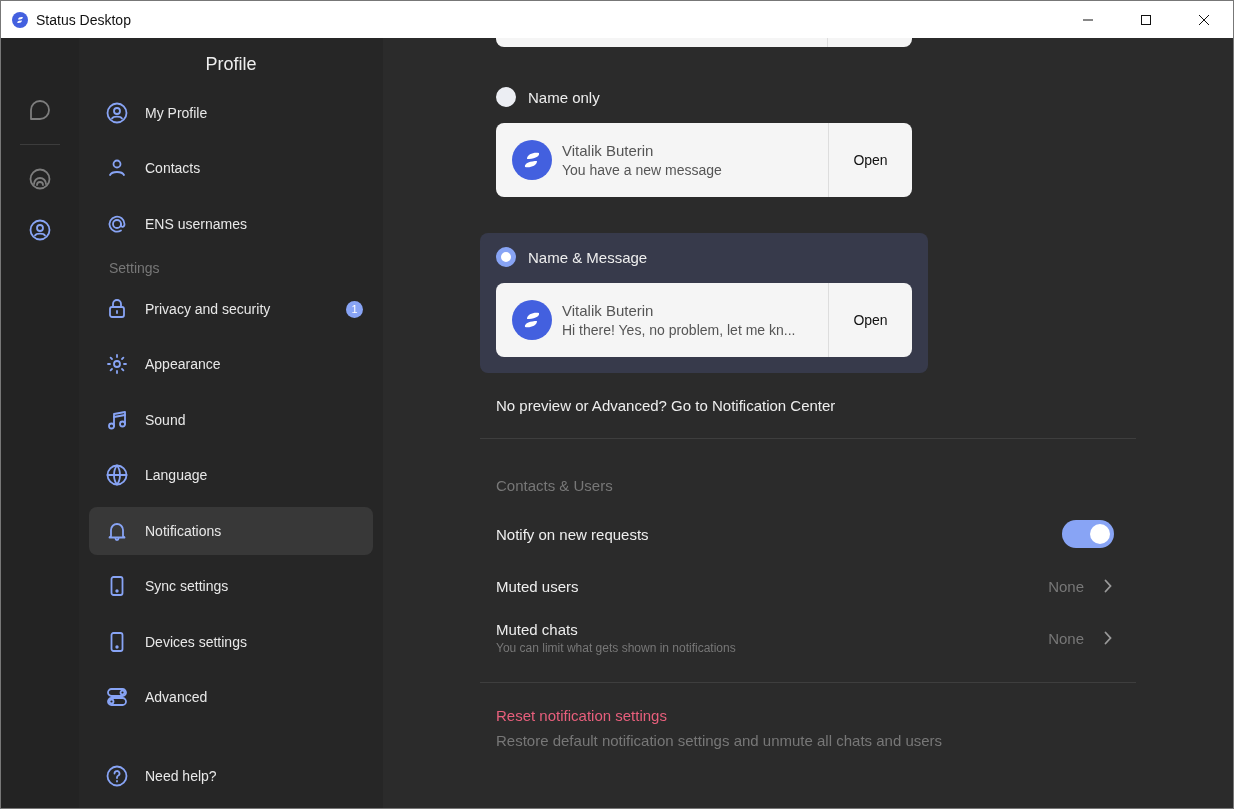 The width and height of the screenshot is (1234, 809). Describe the element at coordinates (1146, 19) in the screenshot. I see `maximize-icon` at that location.